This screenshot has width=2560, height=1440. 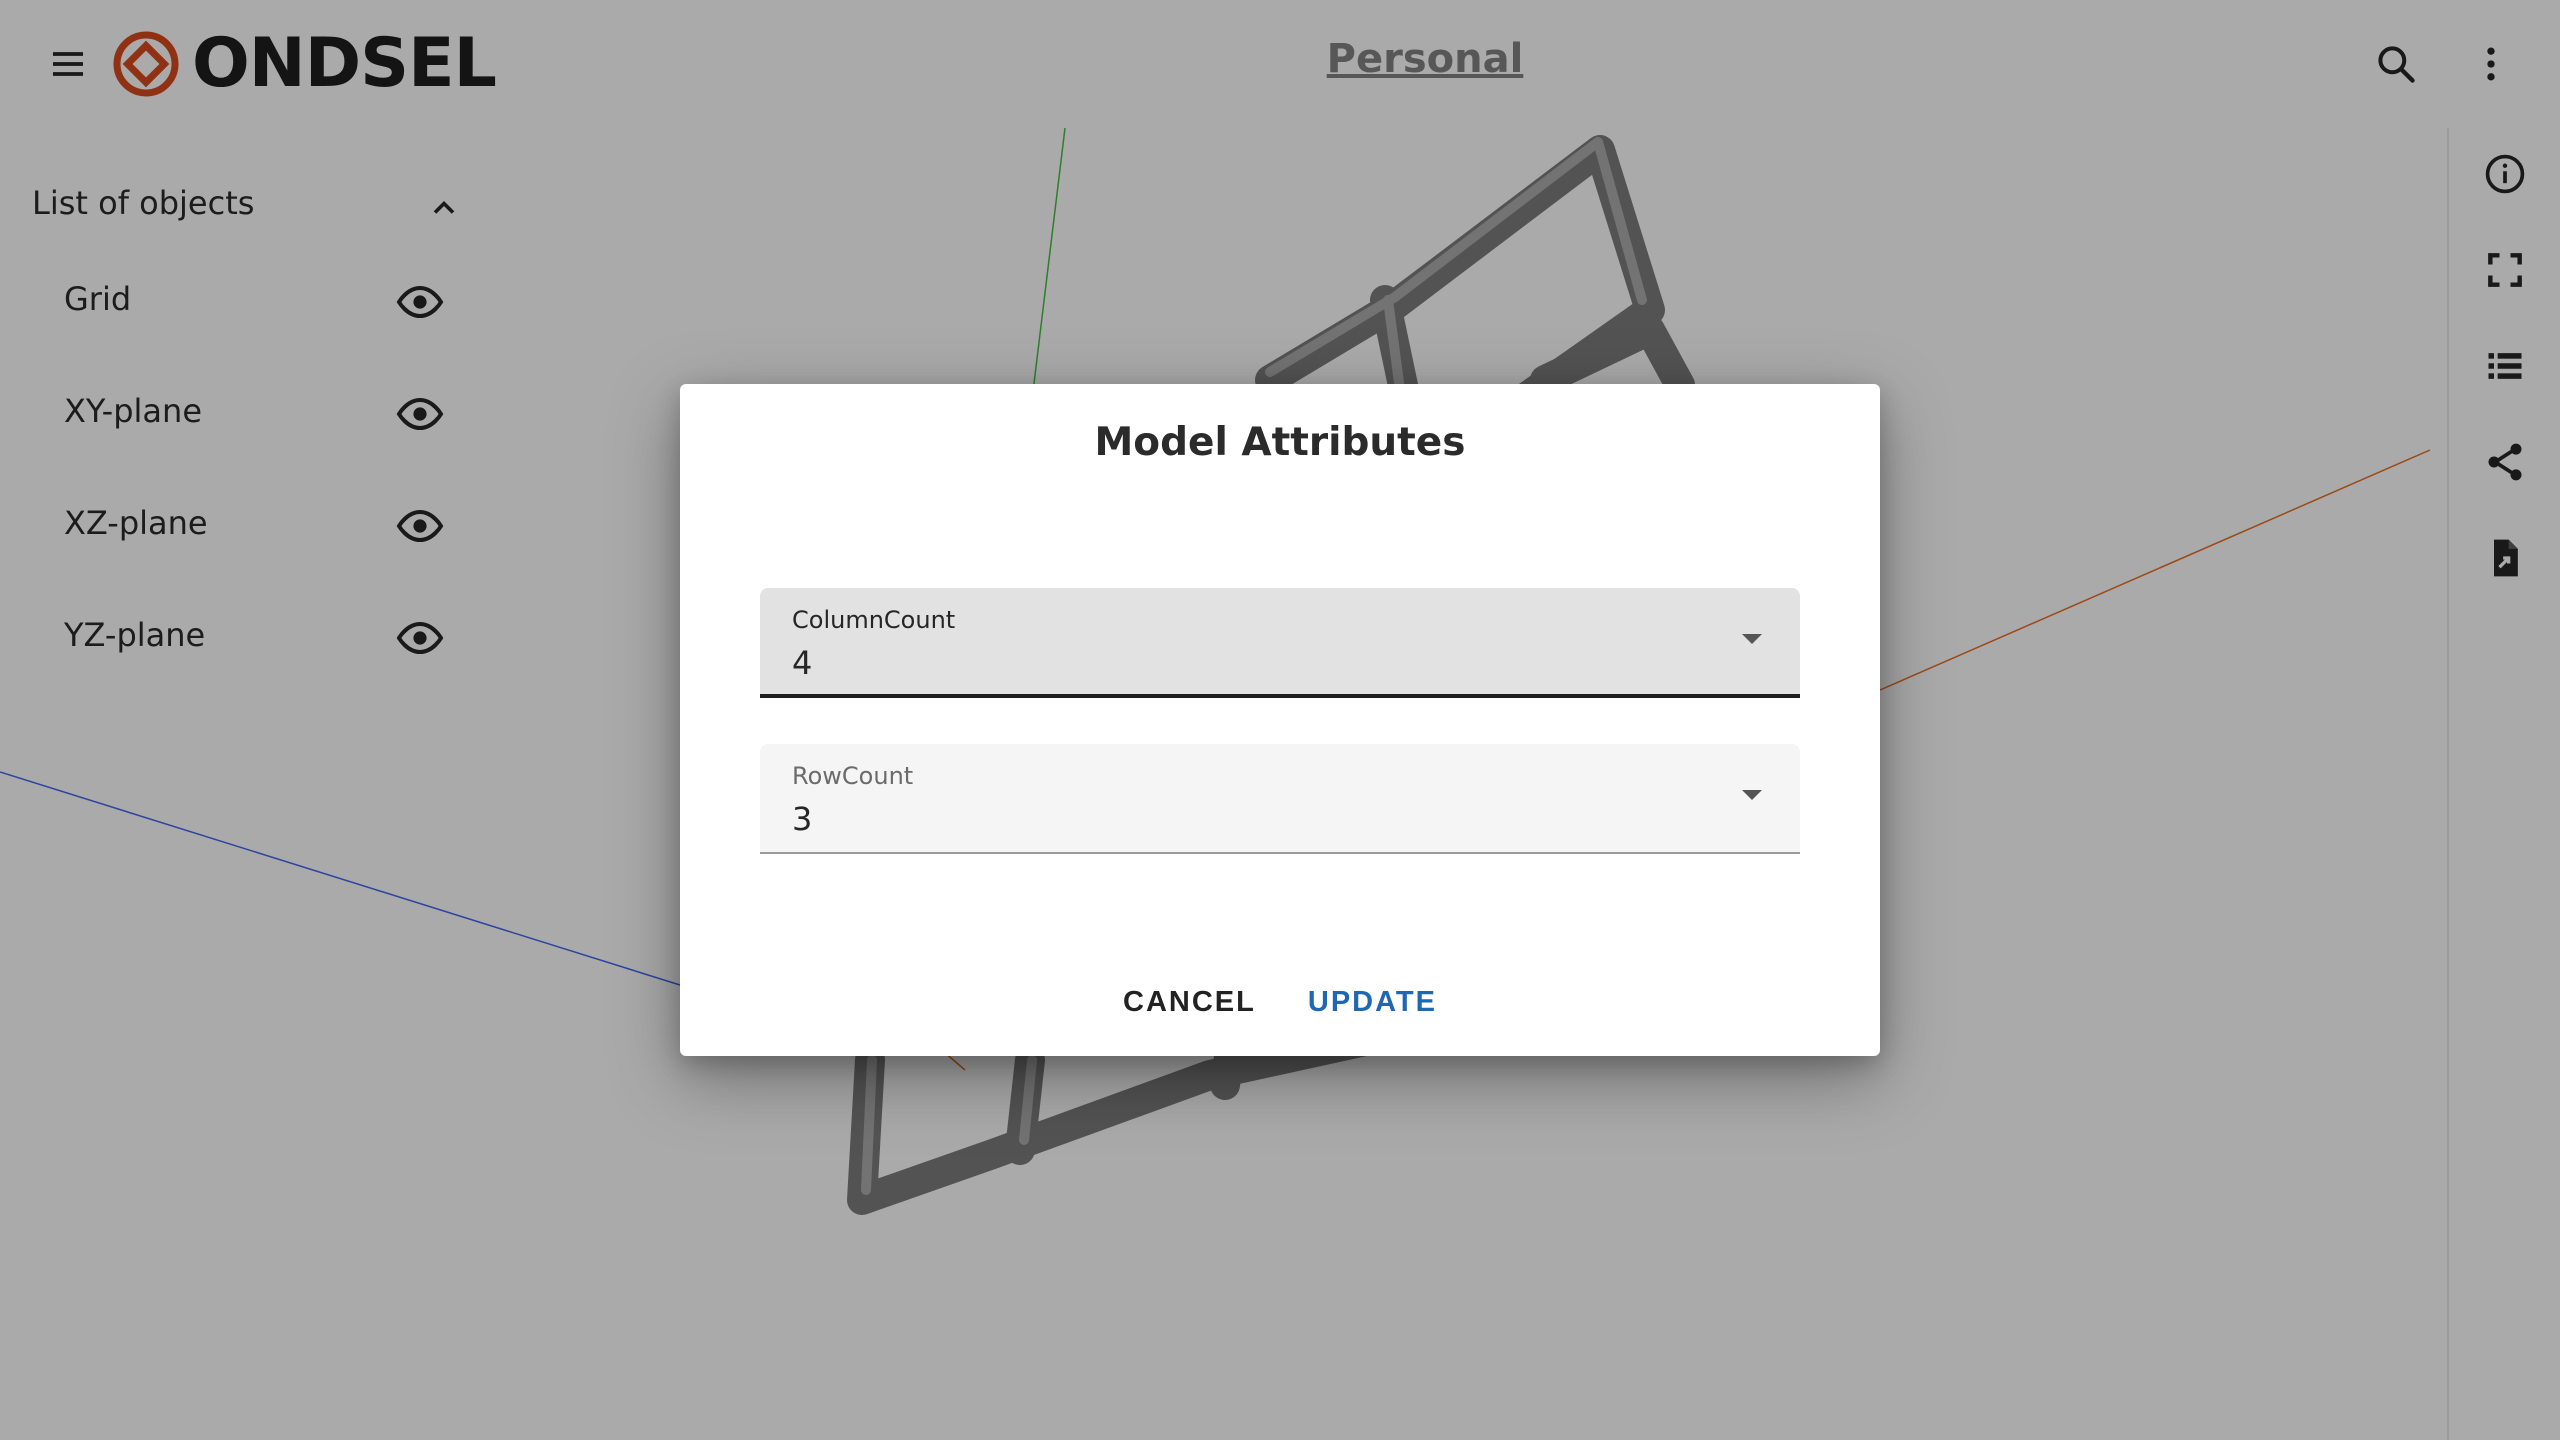 I want to click on update-button: UPDATE, so click(x=1372, y=1002).